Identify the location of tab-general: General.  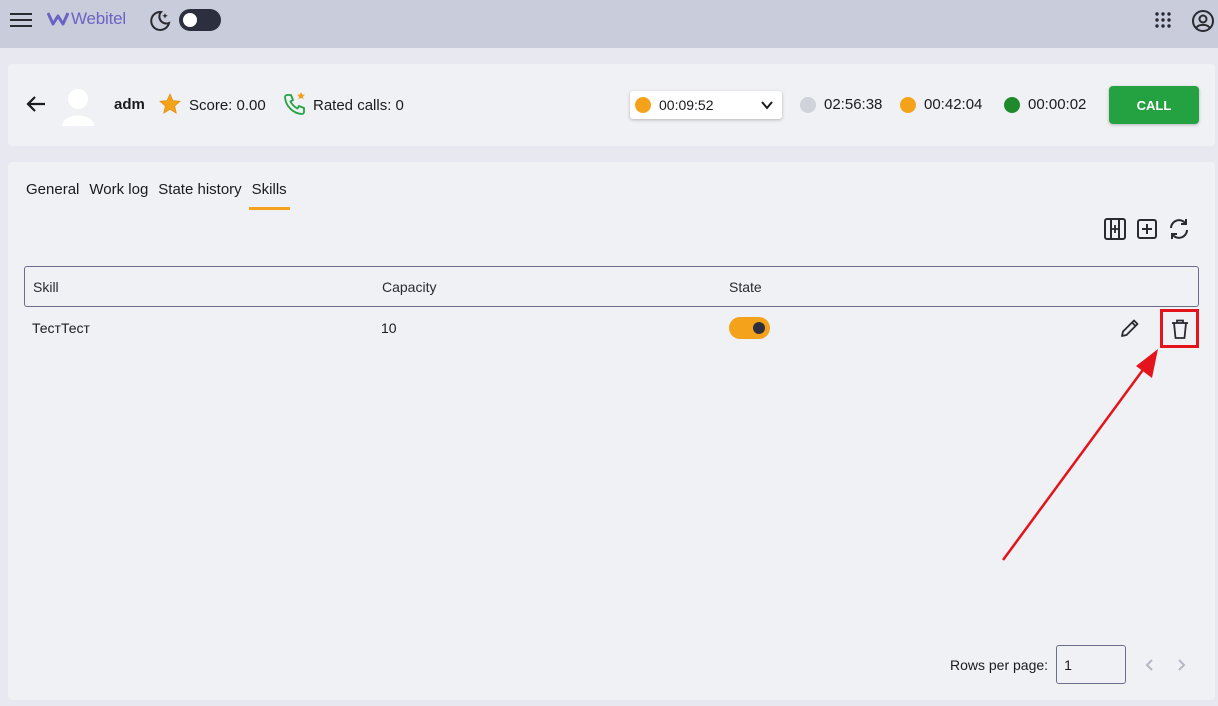
(52, 195).